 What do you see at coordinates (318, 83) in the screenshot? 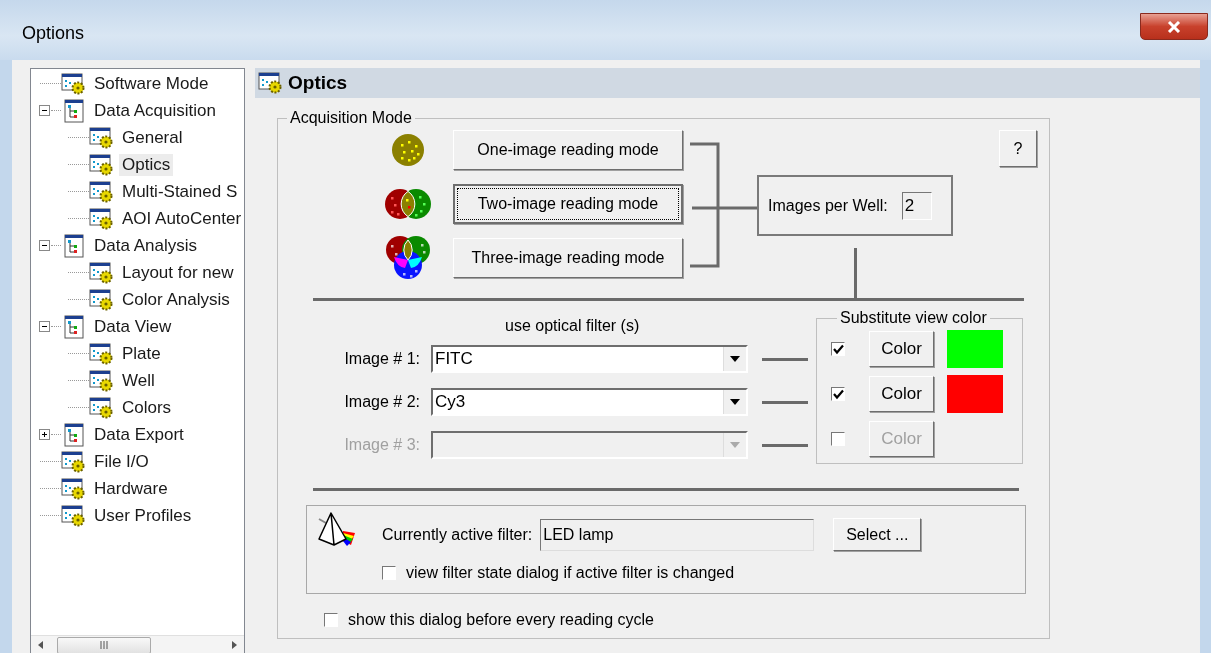
I see `panel-title: Optics` at bounding box center [318, 83].